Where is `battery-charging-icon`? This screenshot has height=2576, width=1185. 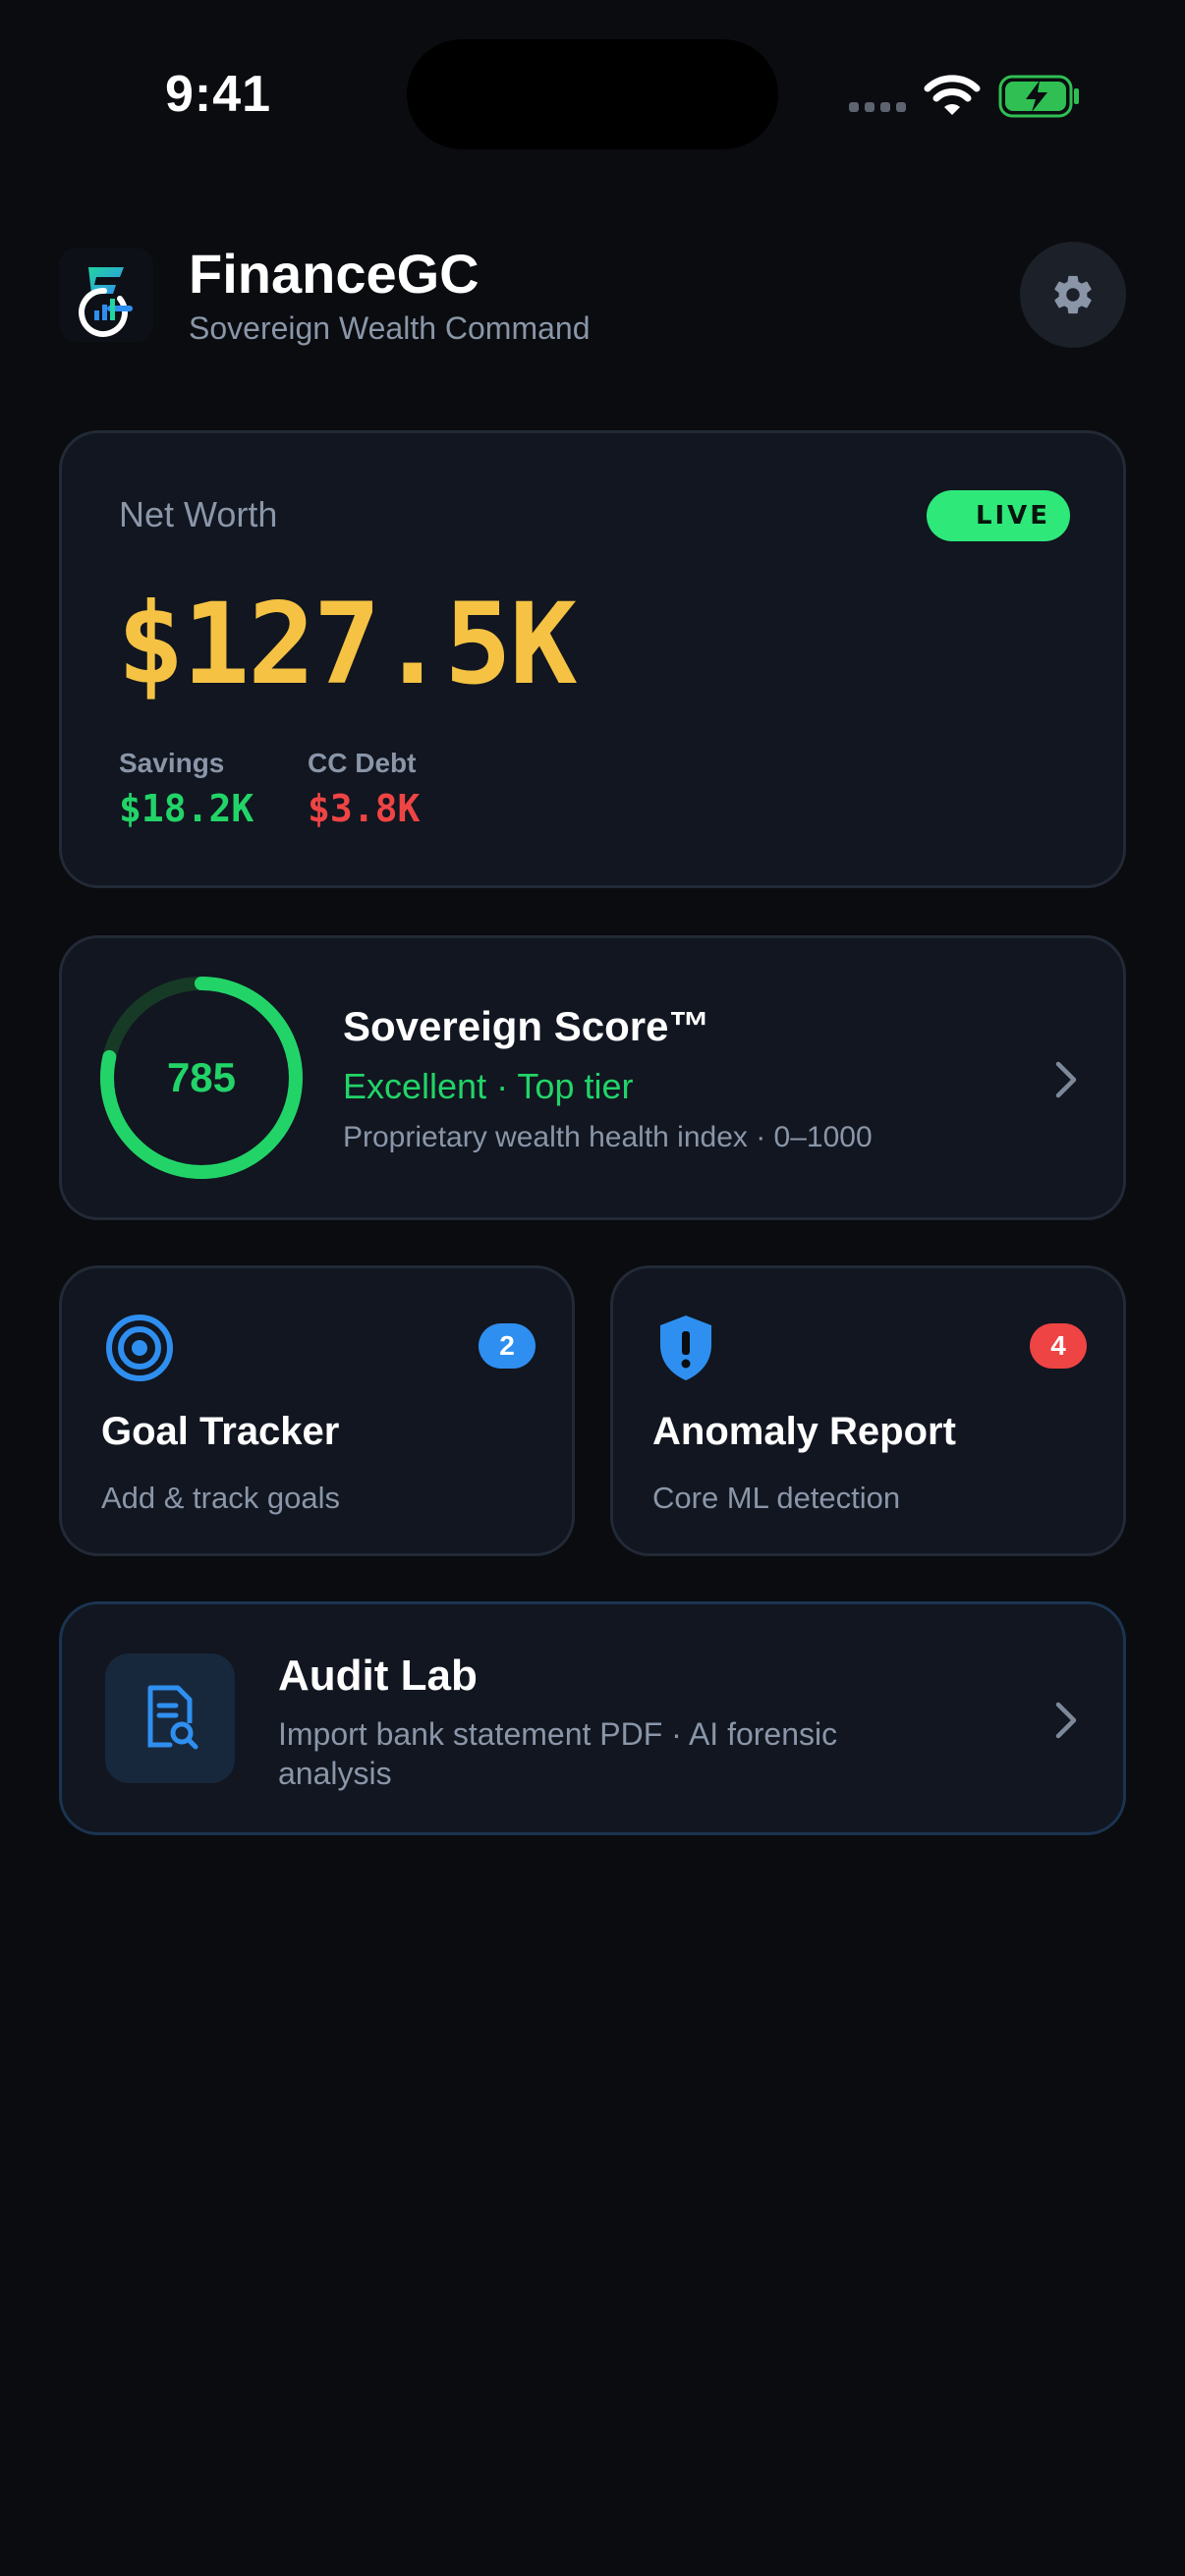 battery-charging-icon is located at coordinates (1038, 96).